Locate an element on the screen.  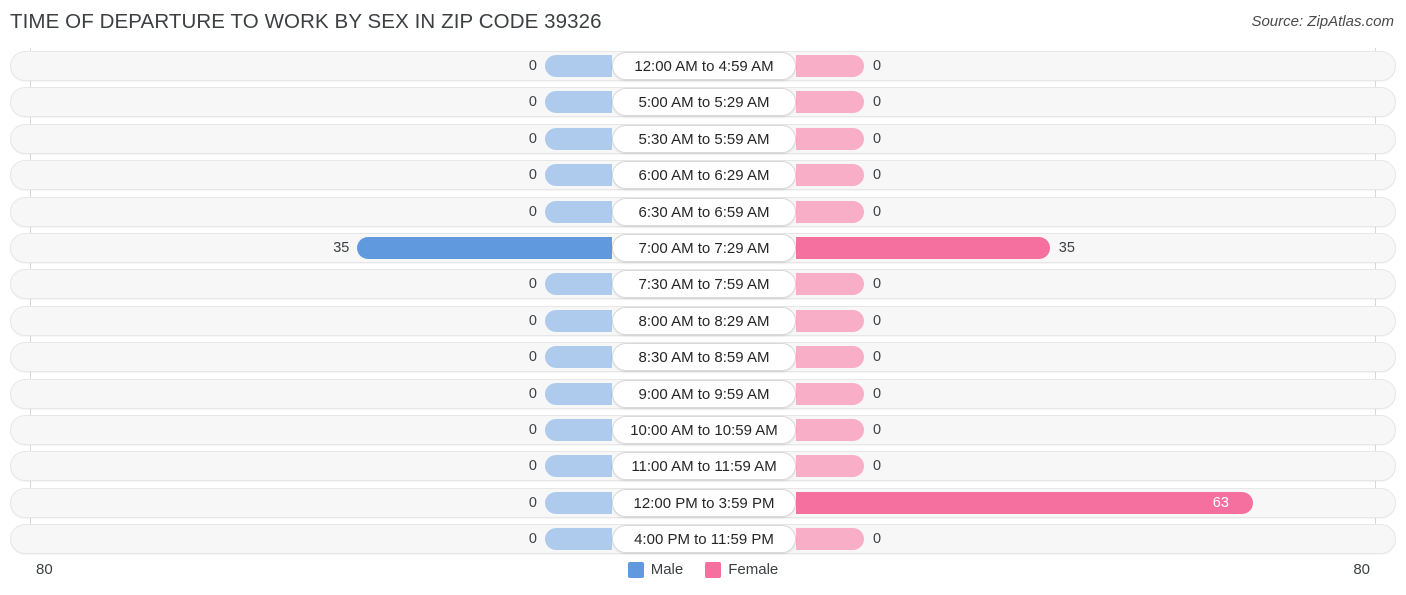
chart-row: 0 0 8:00 AM to 8:29 AM is located at coordinates (703, 320).